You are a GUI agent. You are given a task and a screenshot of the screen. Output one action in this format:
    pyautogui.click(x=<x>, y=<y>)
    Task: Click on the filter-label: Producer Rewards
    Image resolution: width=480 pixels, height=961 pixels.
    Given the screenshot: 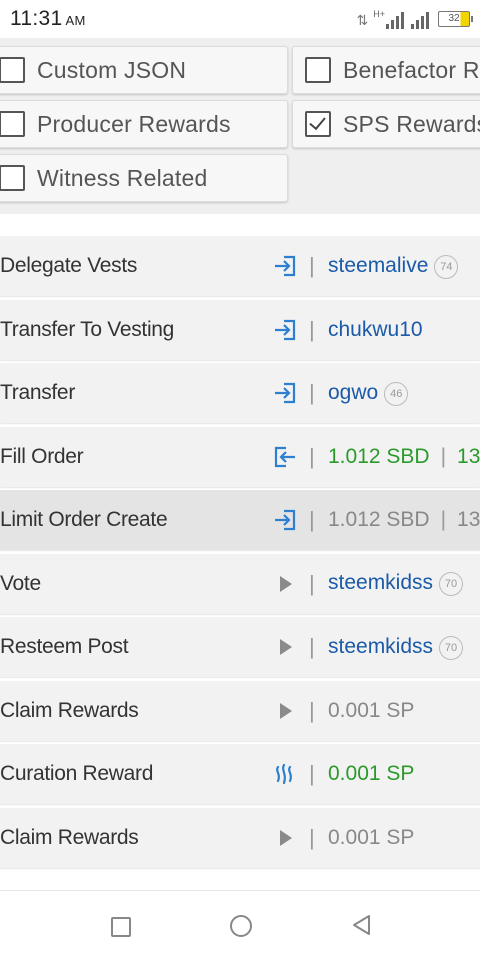 What is the action you would take?
    pyautogui.click(x=134, y=123)
    